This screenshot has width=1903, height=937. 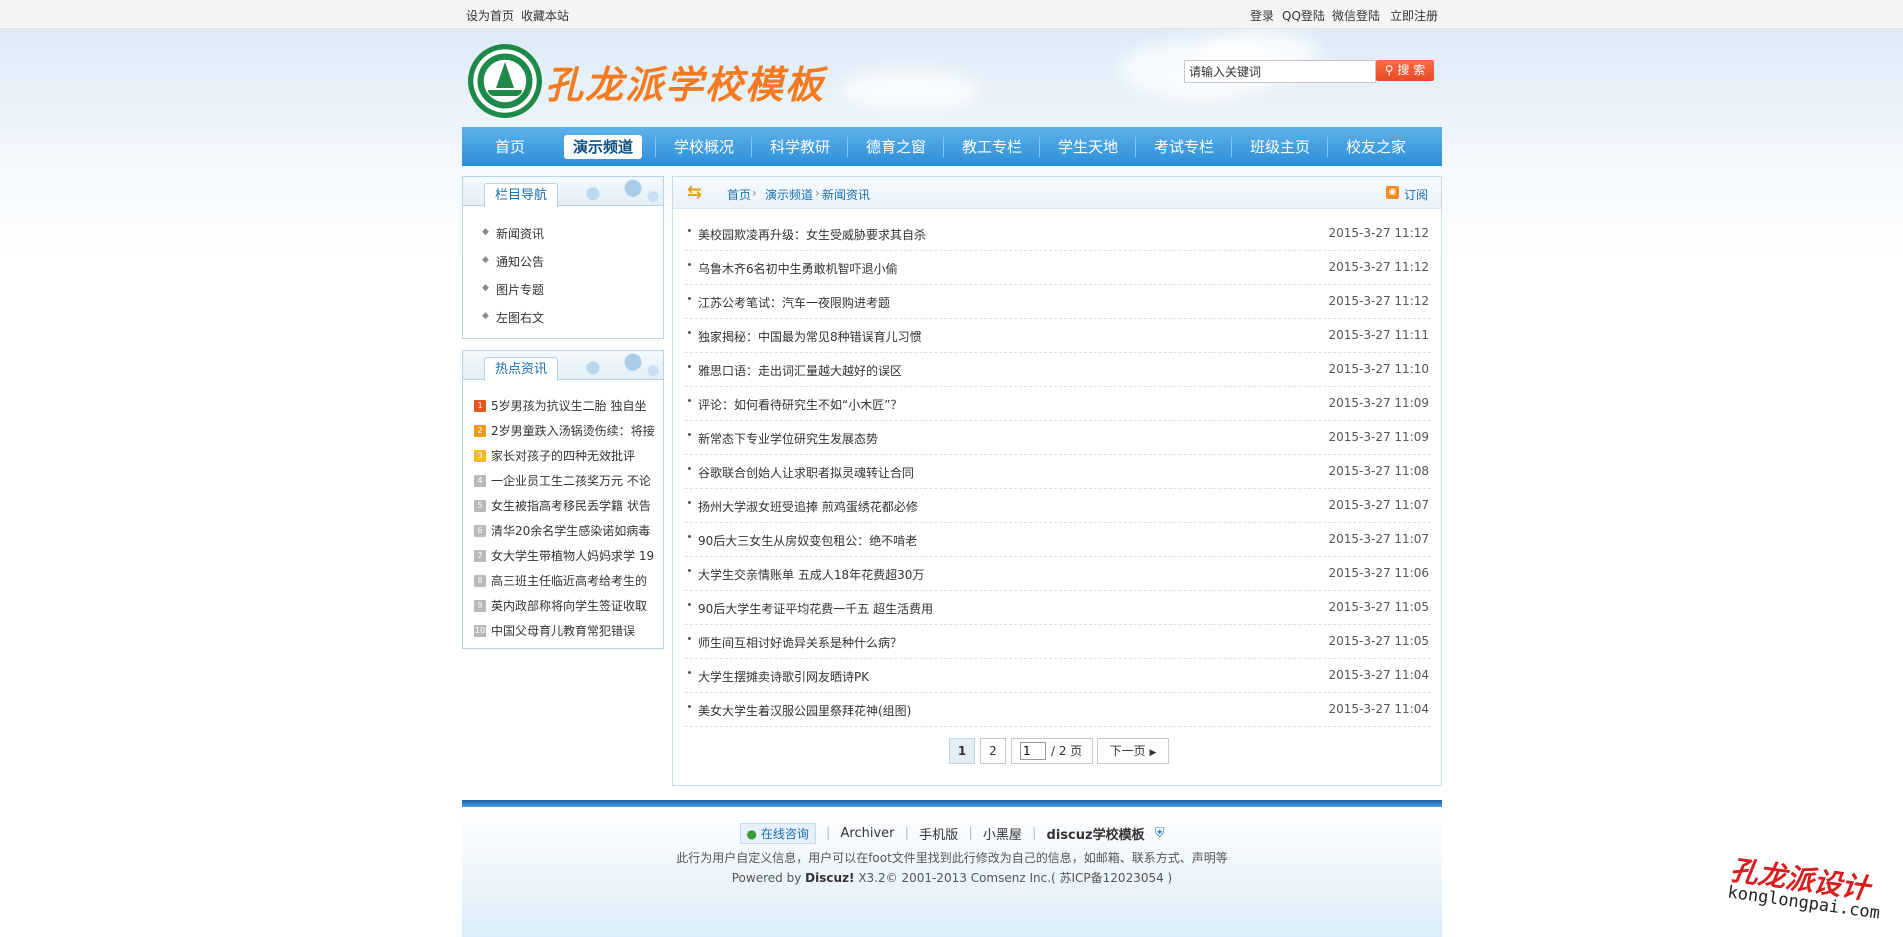 What do you see at coordinates (1058, 506) in the screenshot?
I see `news-row: 扬州大学淑女班受追捧 煎鸡蛋绣花都必修 2015-3-27 11:07` at bounding box center [1058, 506].